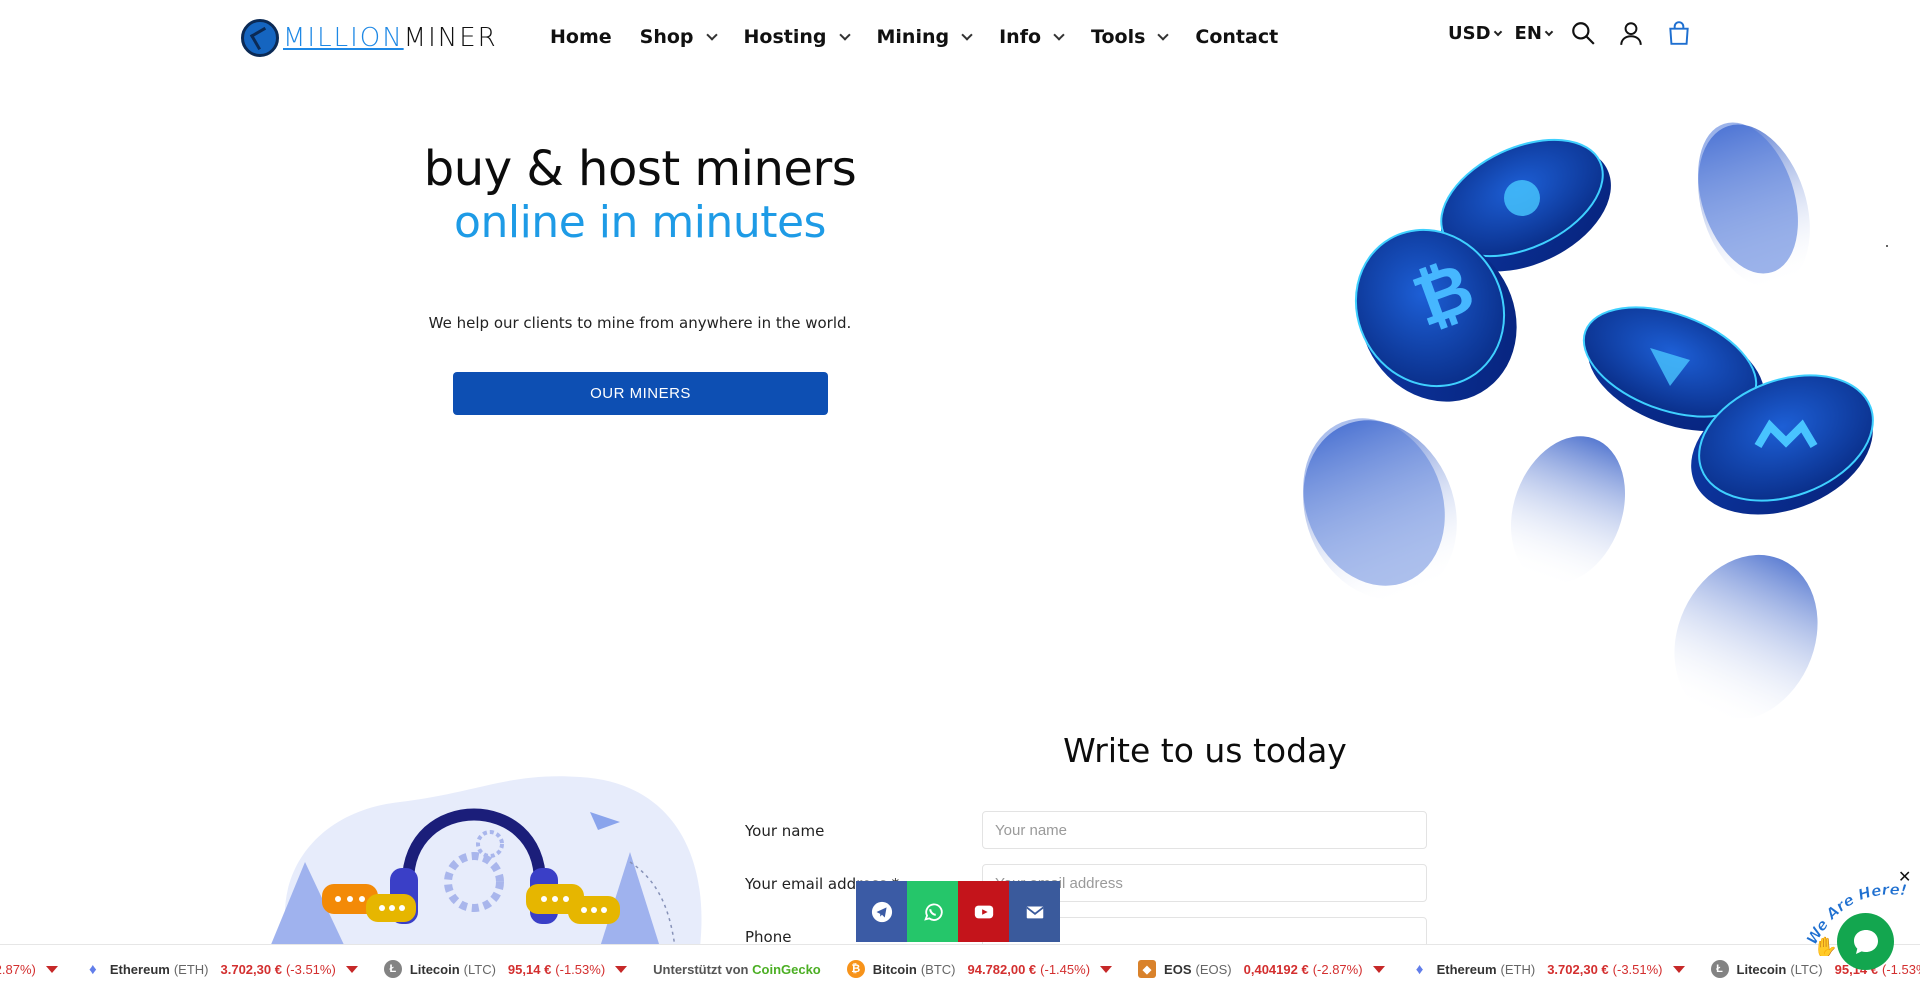 Image resolution: width=1920 pixels, height=993 pixels. I want to click on ticker-name: Bitcoin, so click(894, 969).